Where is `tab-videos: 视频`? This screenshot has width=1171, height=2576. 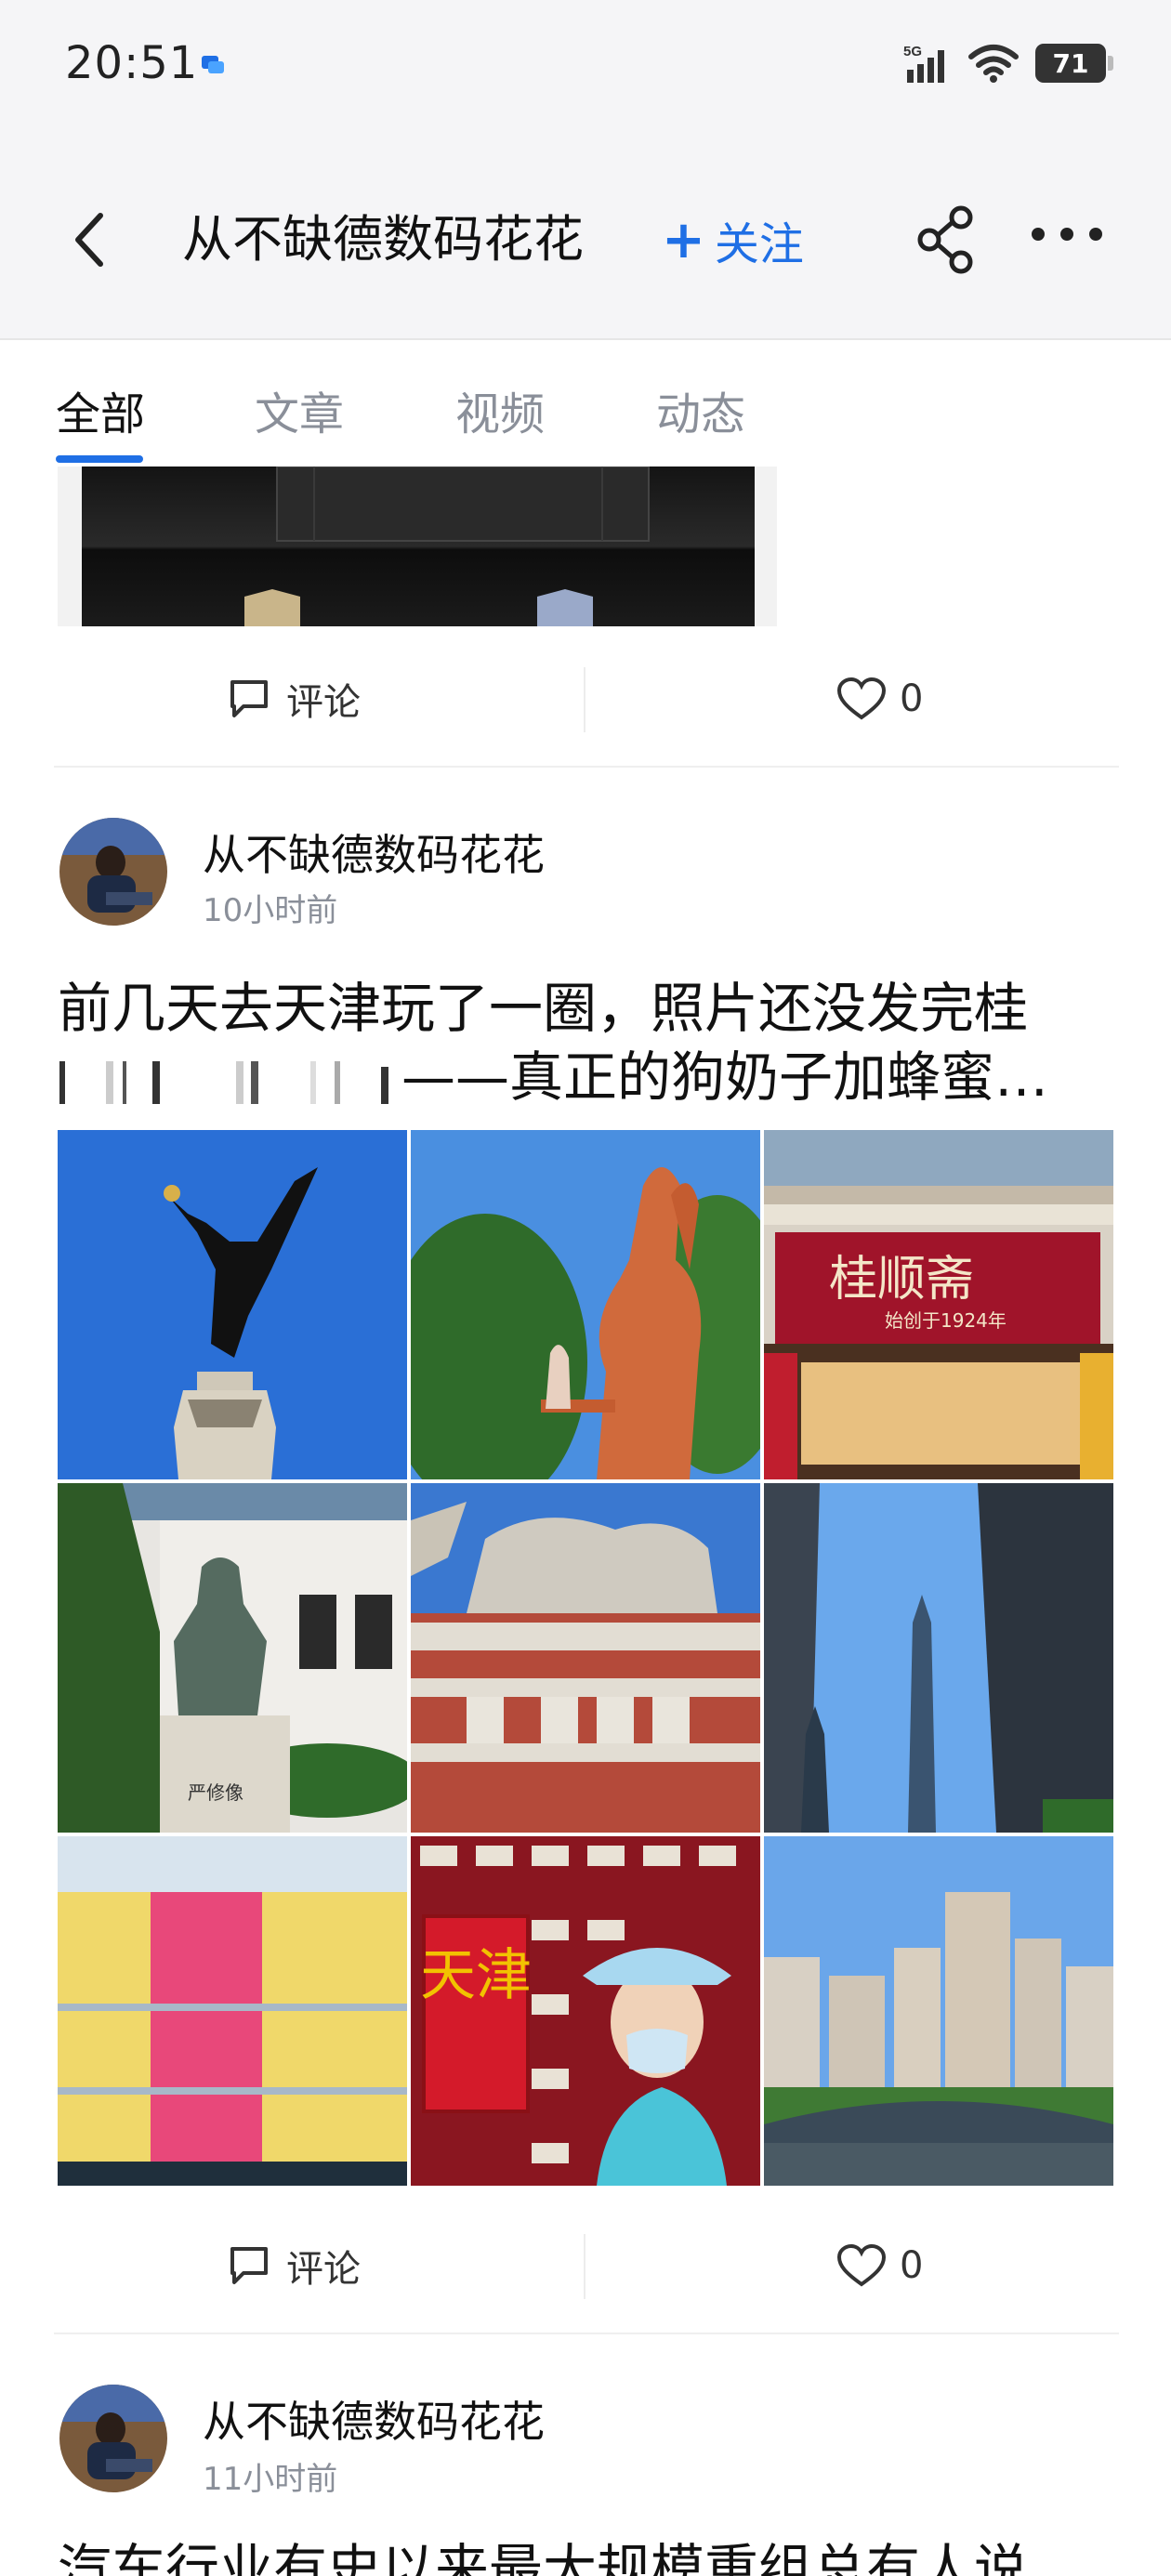
tab-videos: 视频 is located at coordinates (500, 409).